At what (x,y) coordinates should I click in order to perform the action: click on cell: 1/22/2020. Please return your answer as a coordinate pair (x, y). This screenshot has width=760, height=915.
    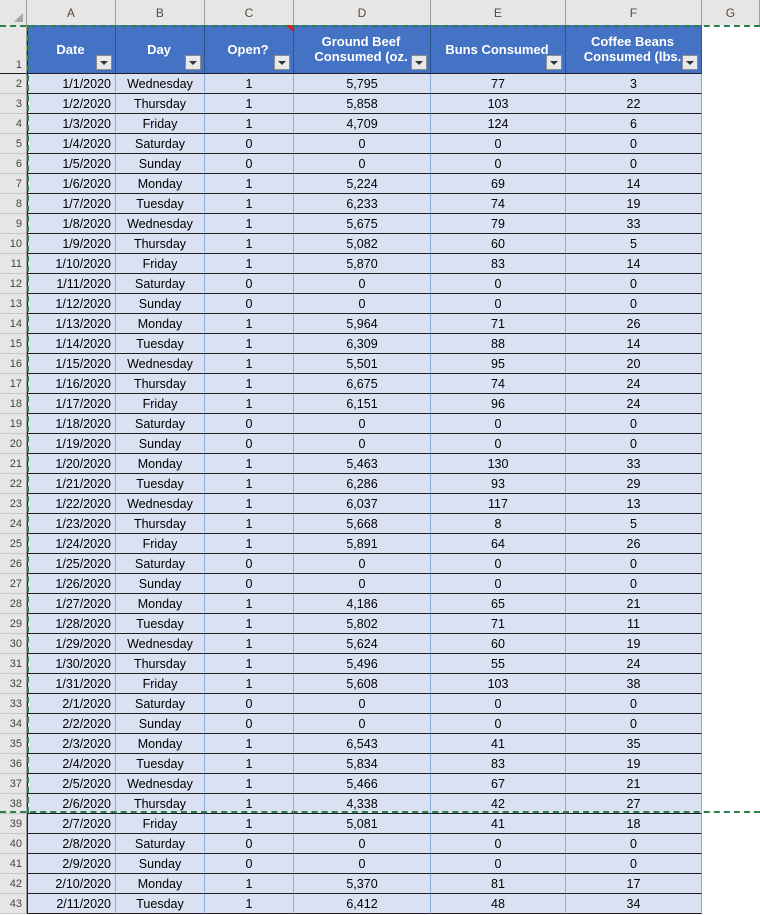
    Looking at the image, I should click on (71, 504).